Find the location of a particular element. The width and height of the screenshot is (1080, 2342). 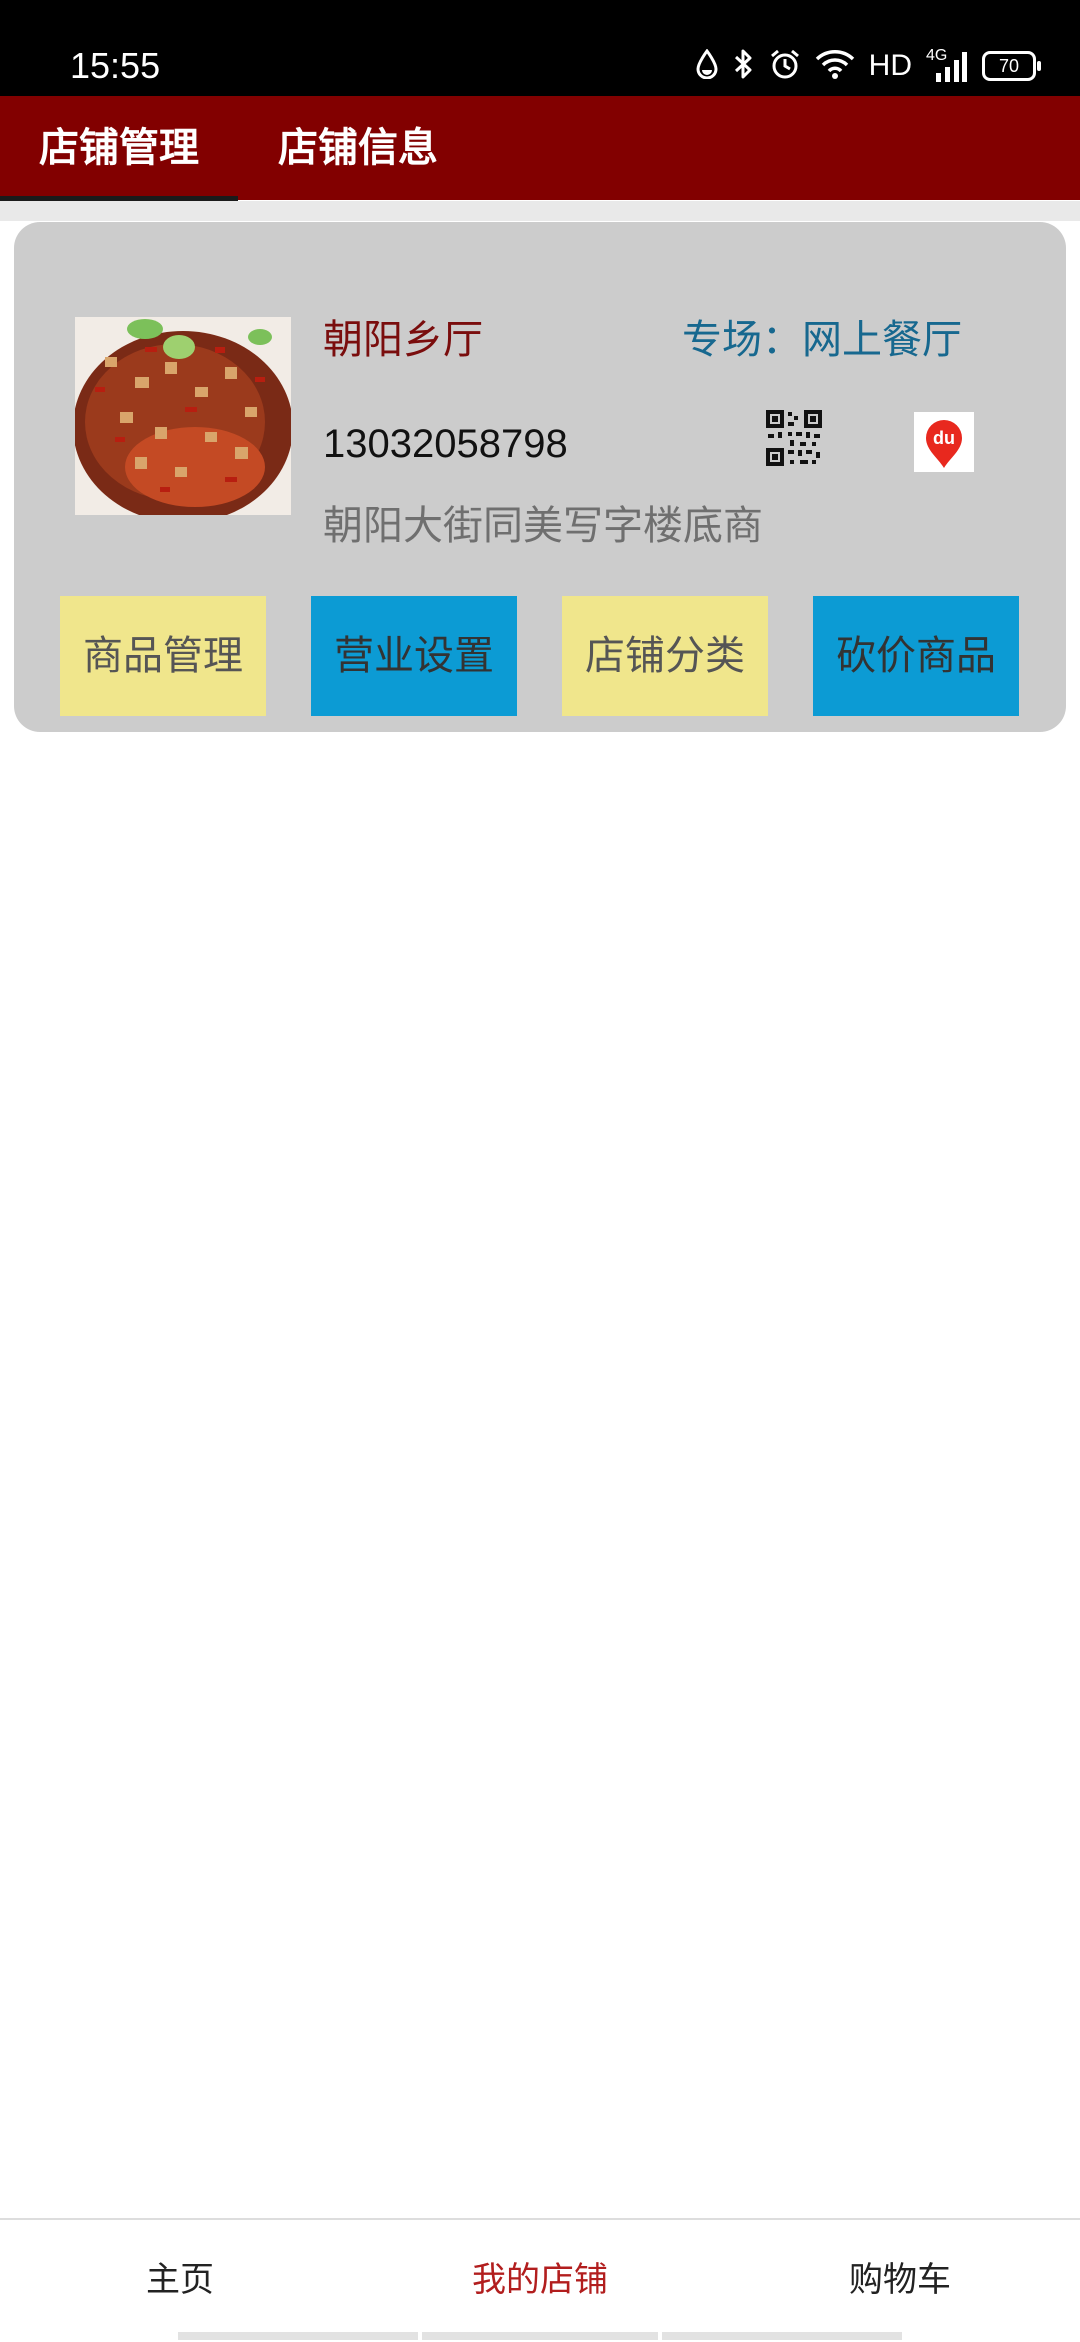

water-drop-icon is located at coordinates (707, 65).